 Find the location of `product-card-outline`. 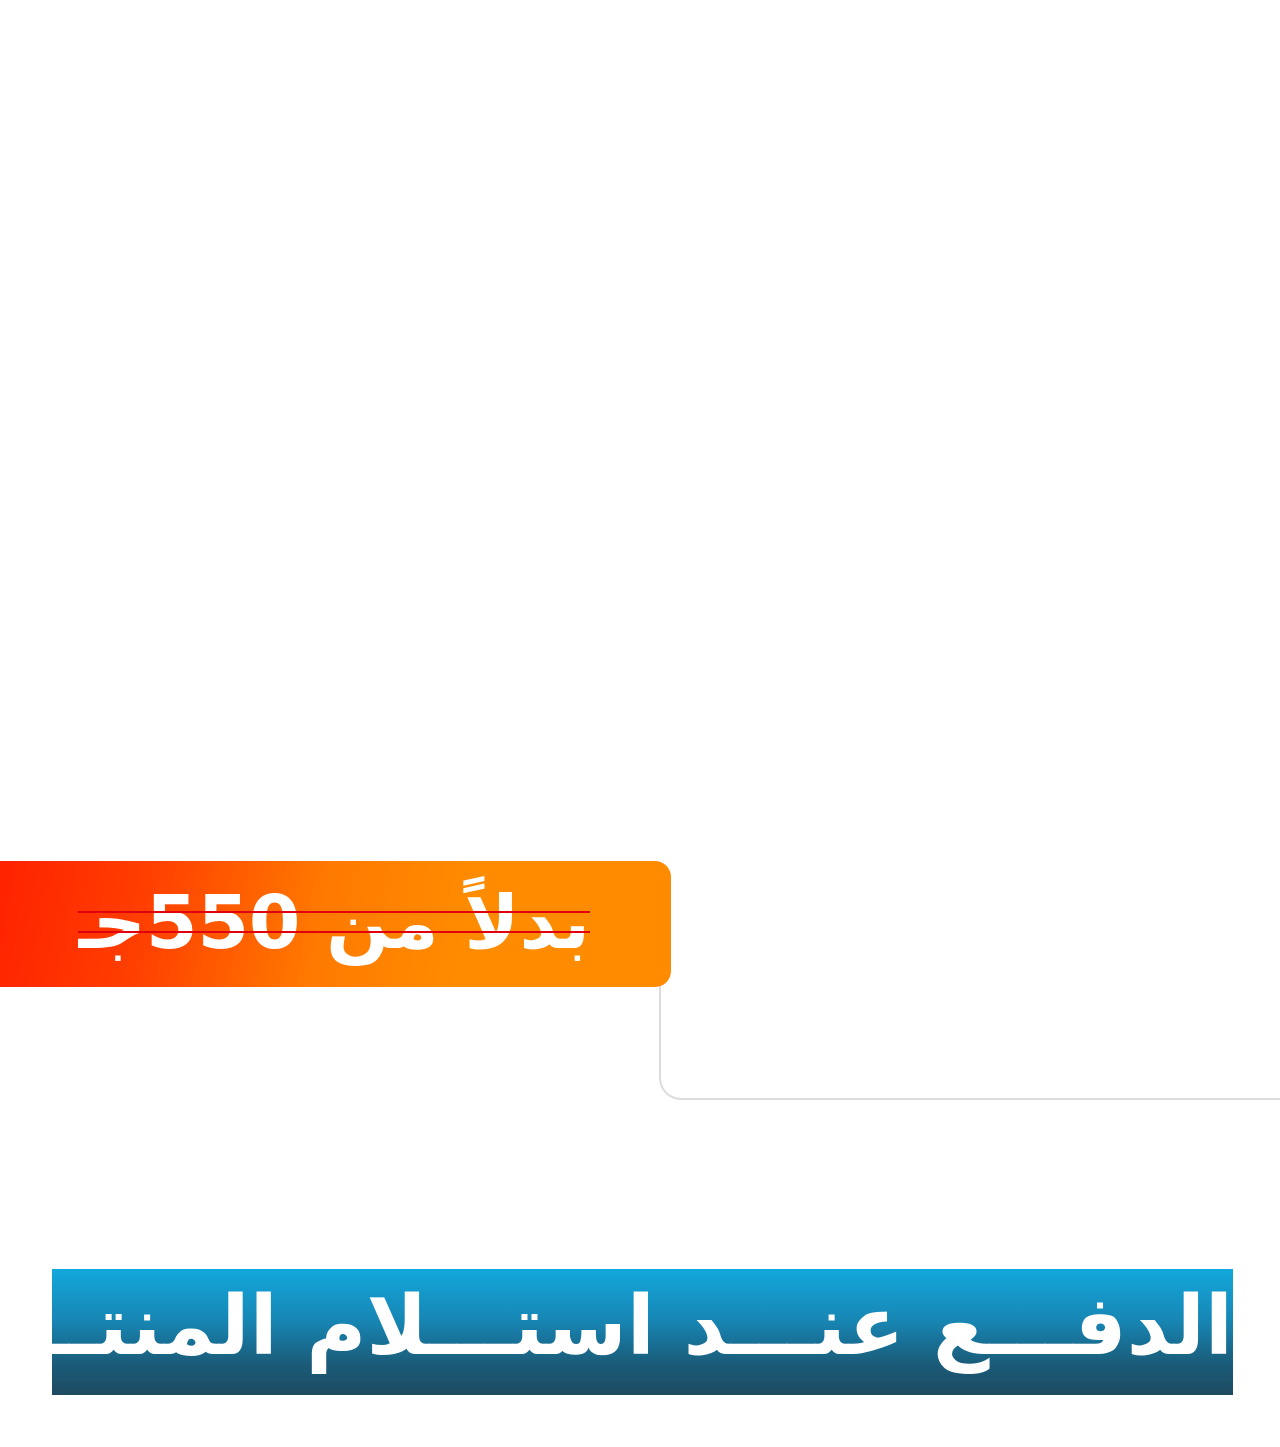

product-card-outline is located at coordinates (969, 1020).